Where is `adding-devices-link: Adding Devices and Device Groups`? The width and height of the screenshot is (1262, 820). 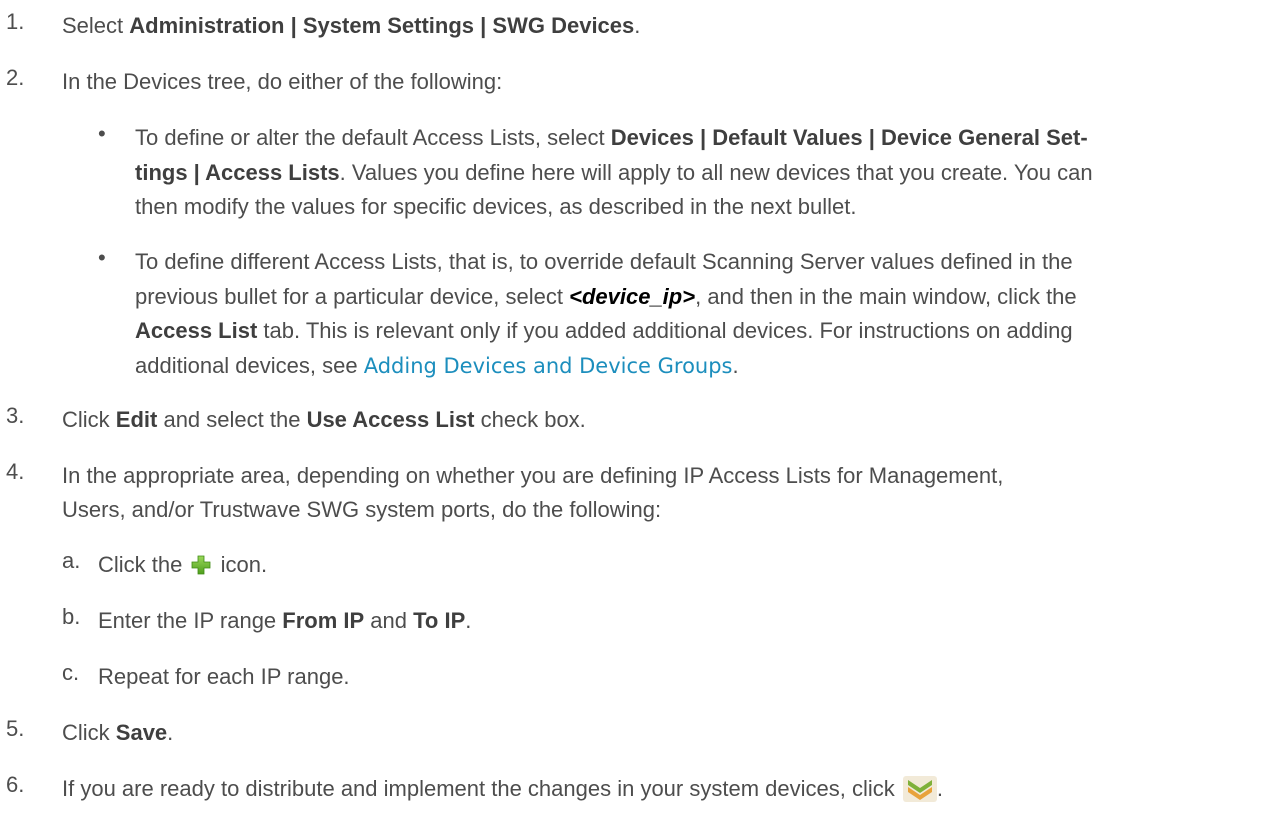
adding-devices-link: Adding Devices and Device Groups is located at coordinates (548, 366).